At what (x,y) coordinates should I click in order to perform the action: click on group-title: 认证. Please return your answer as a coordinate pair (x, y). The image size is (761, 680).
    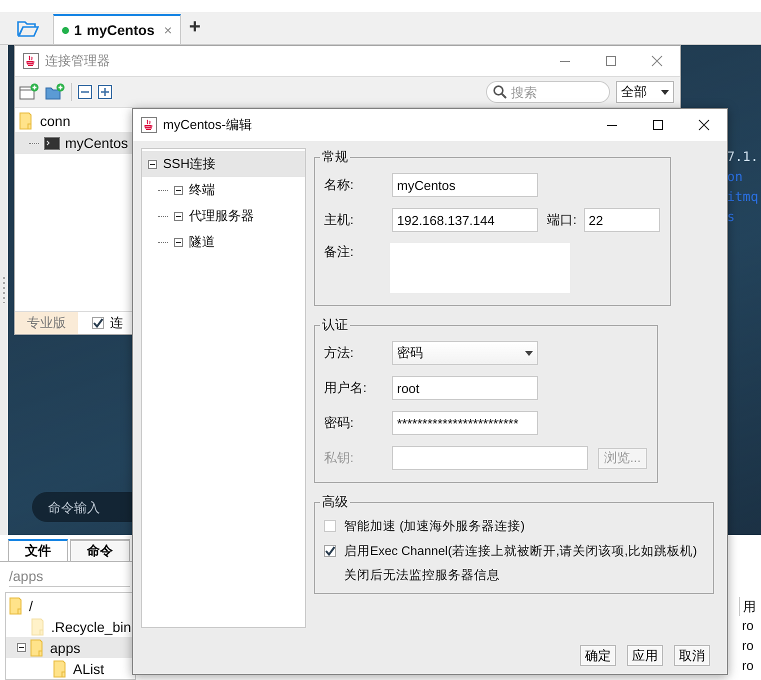
    Looking at the image, I should click on (335, 325).